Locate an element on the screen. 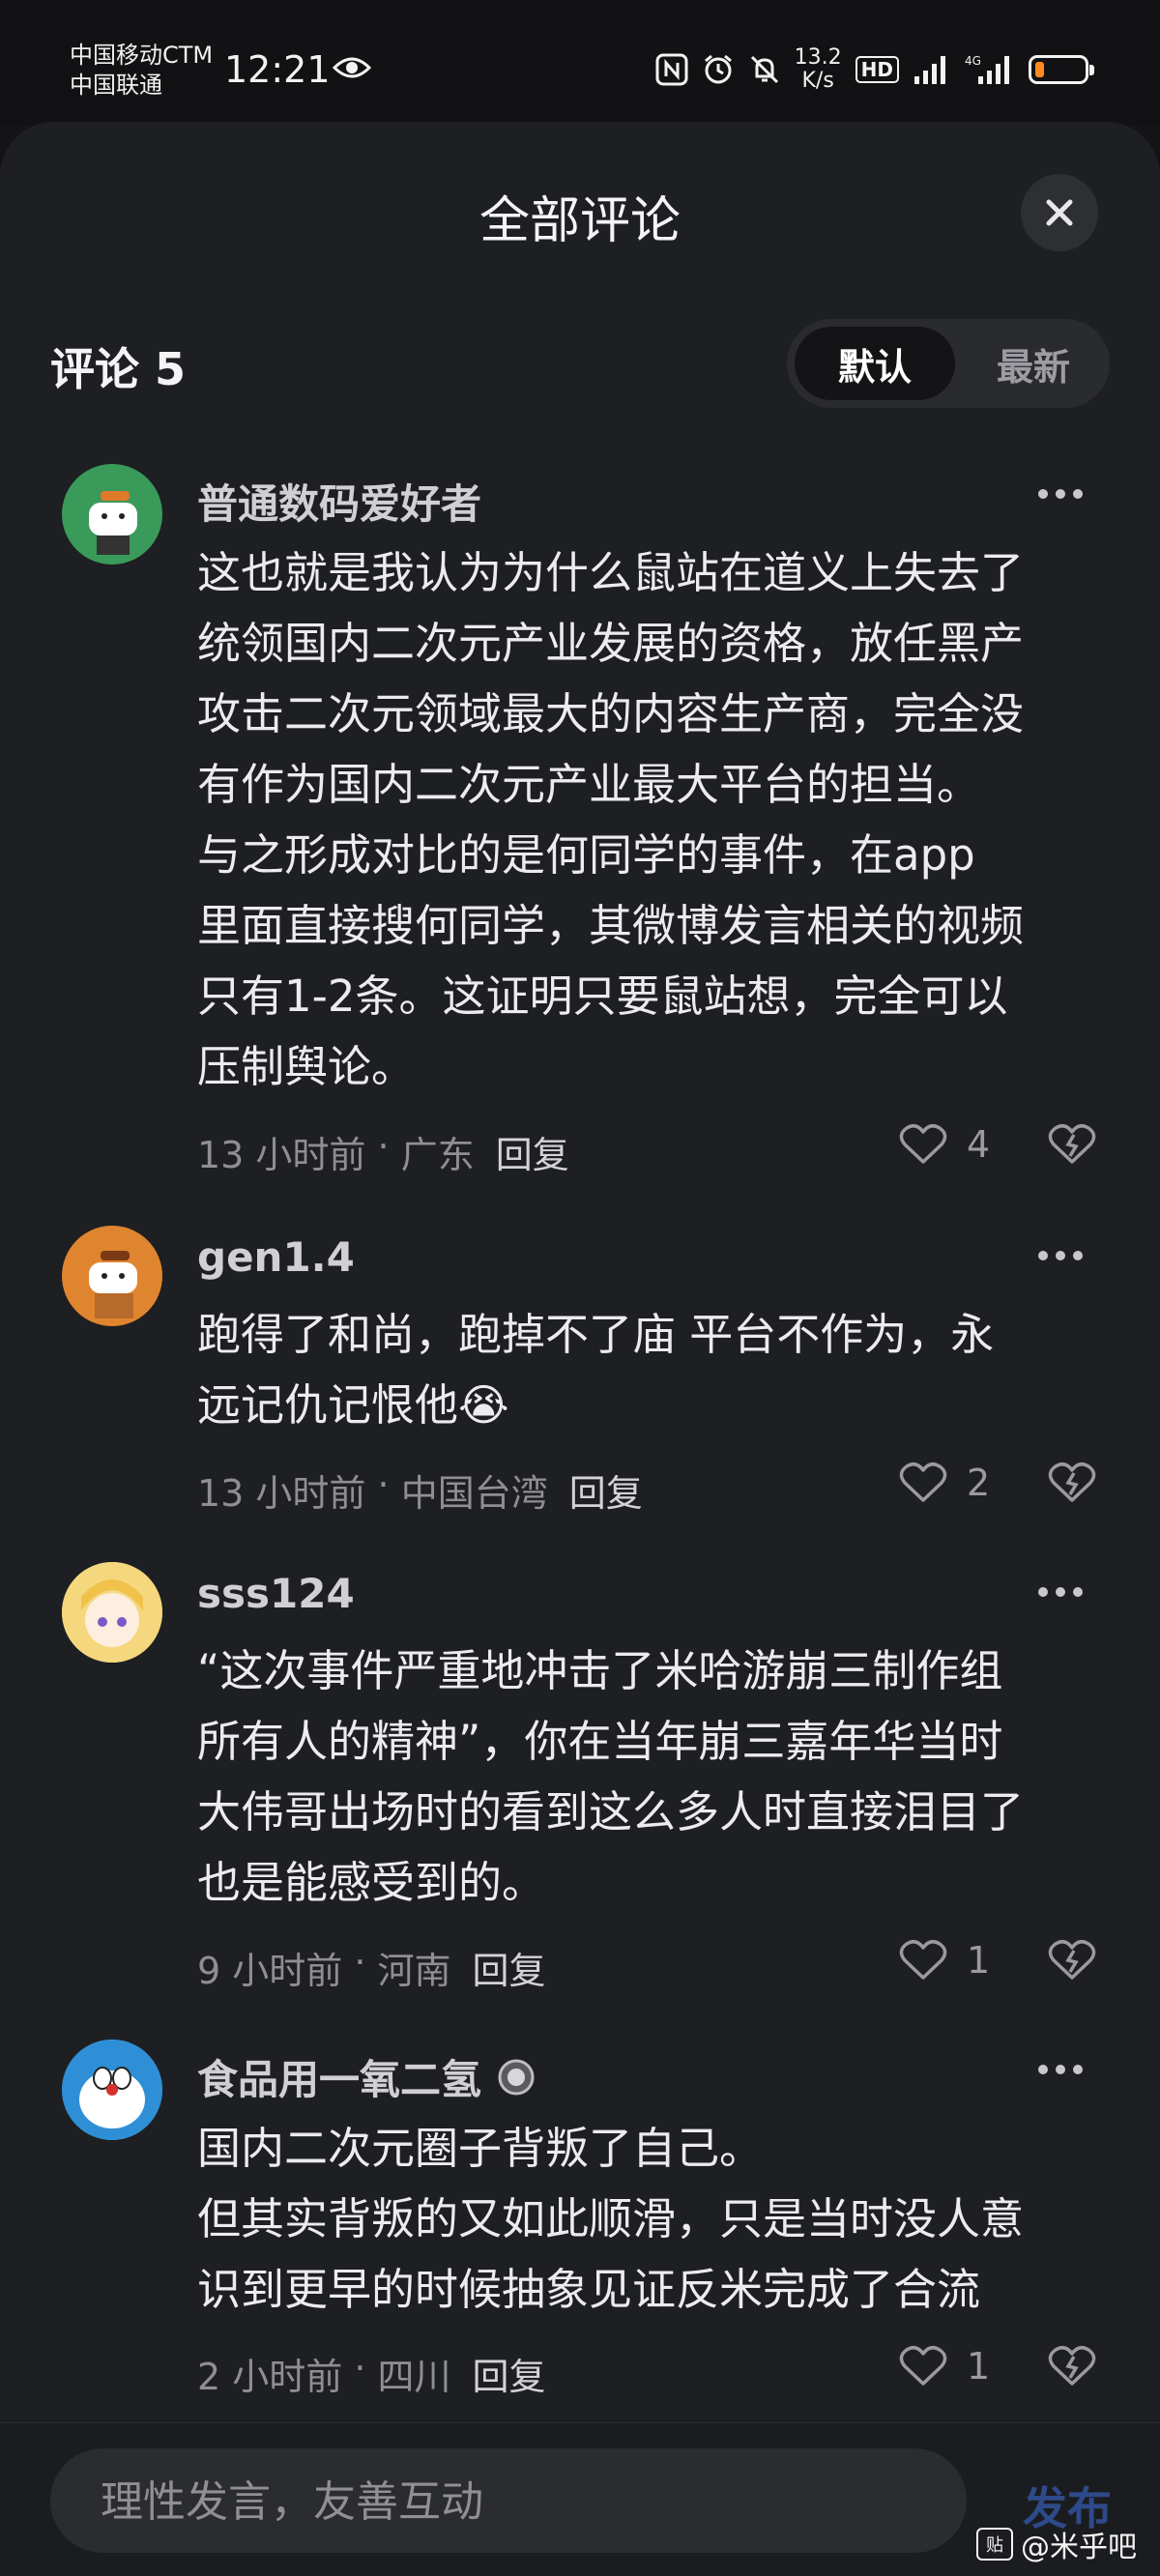  like-button: 2 is located at coordinates (944, 1483).